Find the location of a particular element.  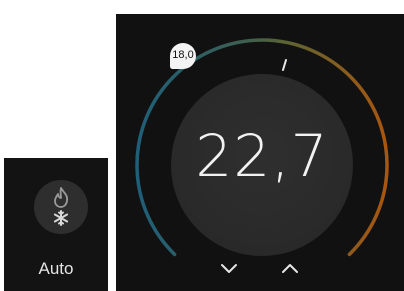

mode-label: Auto is located at coordinates (56, 268).